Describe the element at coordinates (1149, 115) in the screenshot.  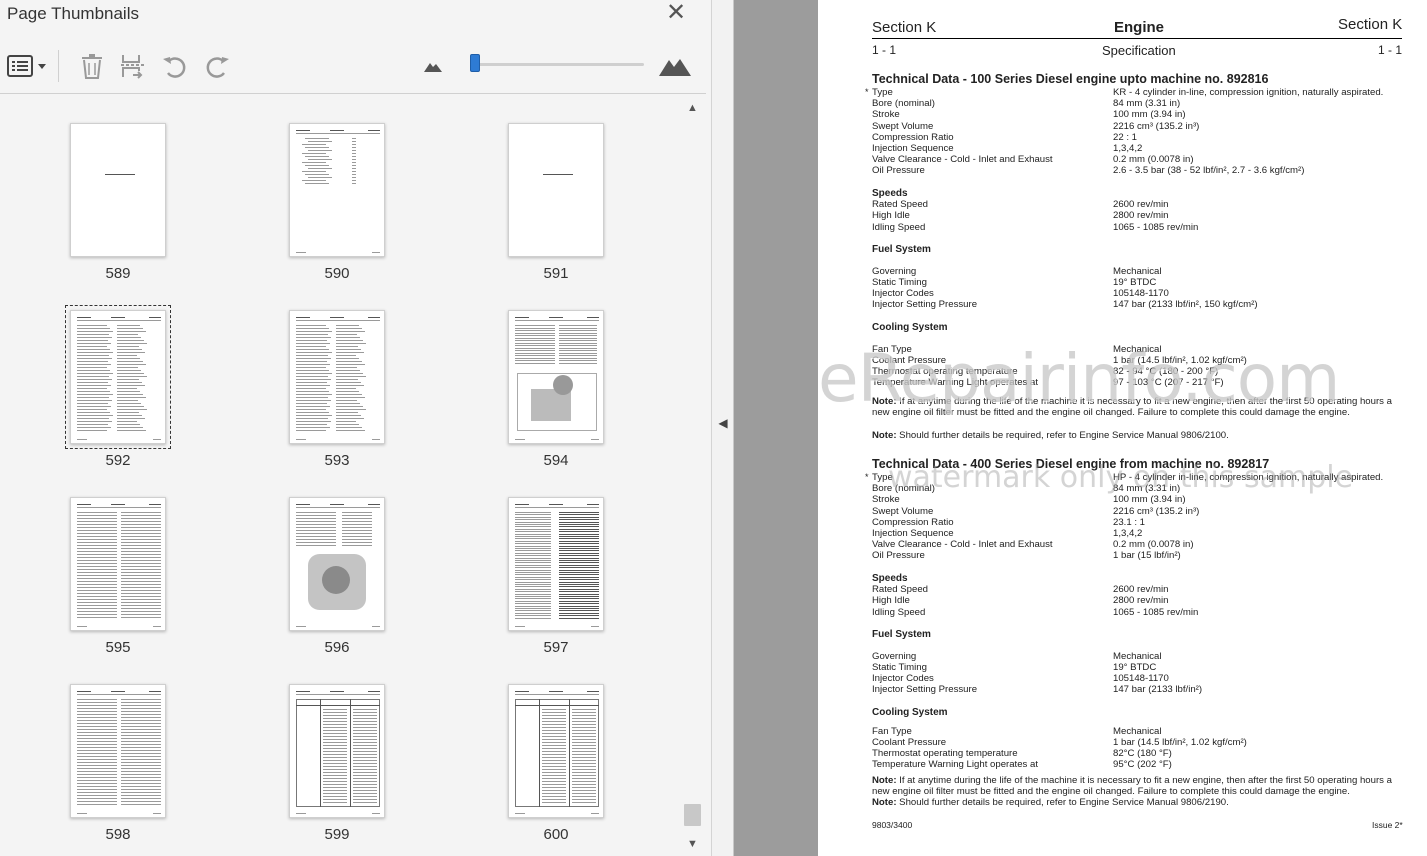
I see `spec-value: 100 mm (3.94 in)` at that location.